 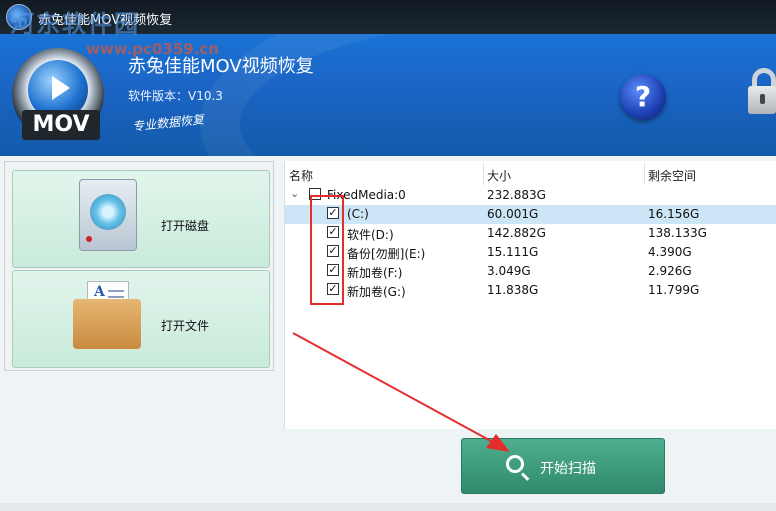 I want to click on footer-strip, so click(x=388, y=507).